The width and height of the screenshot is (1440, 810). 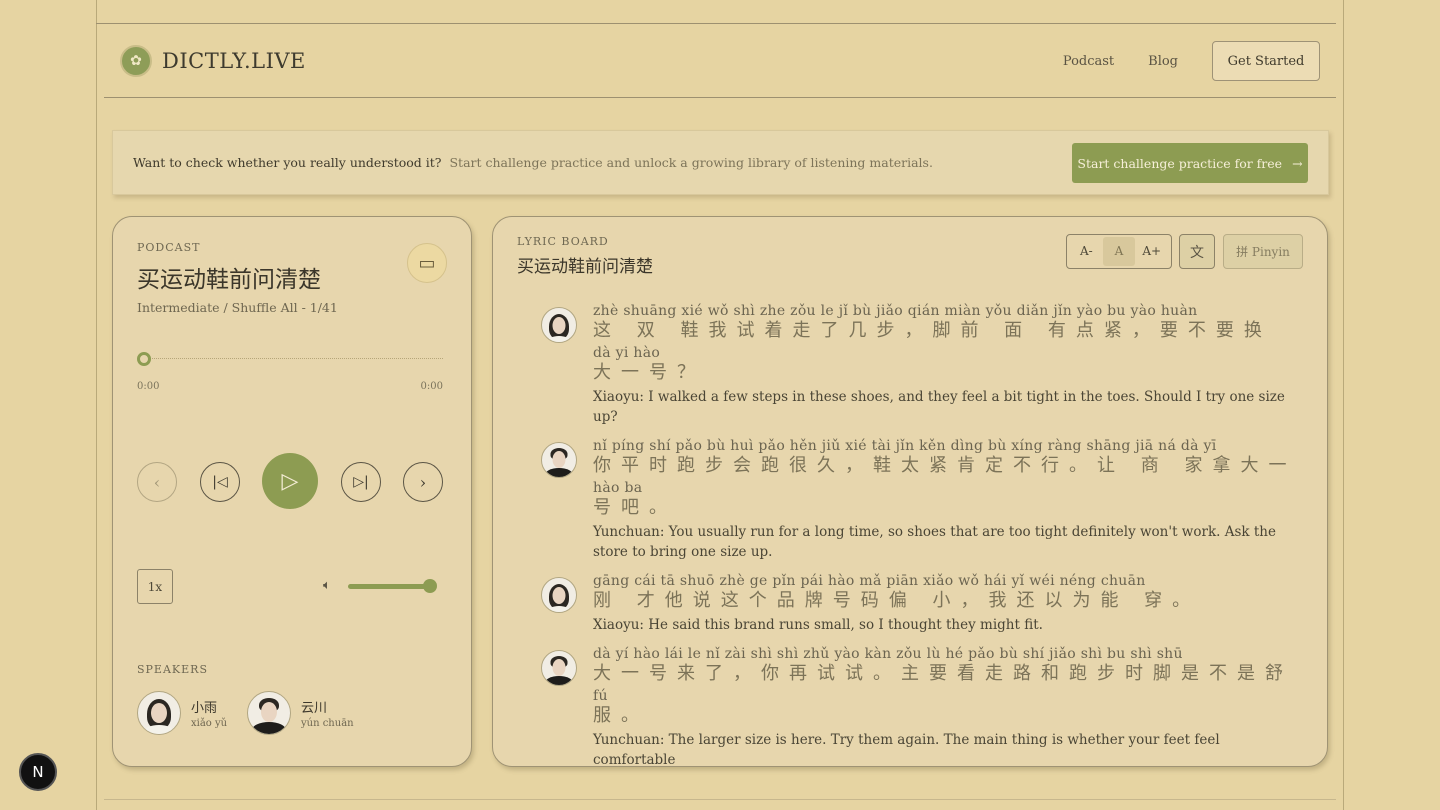 What do you see at coordinates (157, 482) in the screenshot?
I see `chevron-left-icon: ‹` at bounding box center [157, 482].